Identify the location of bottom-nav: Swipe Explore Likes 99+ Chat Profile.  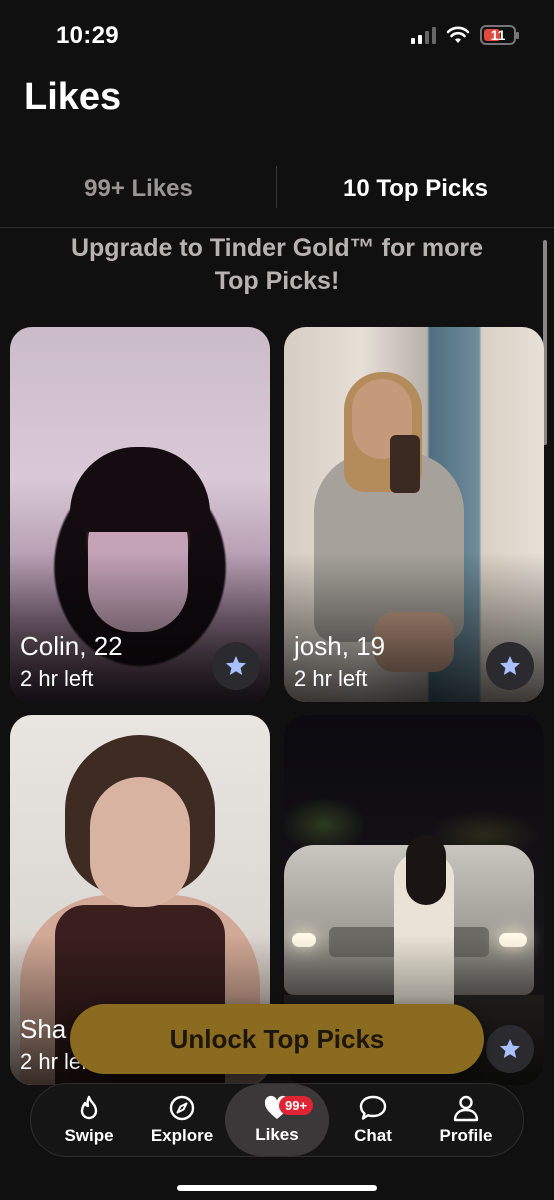
(277, 1120).